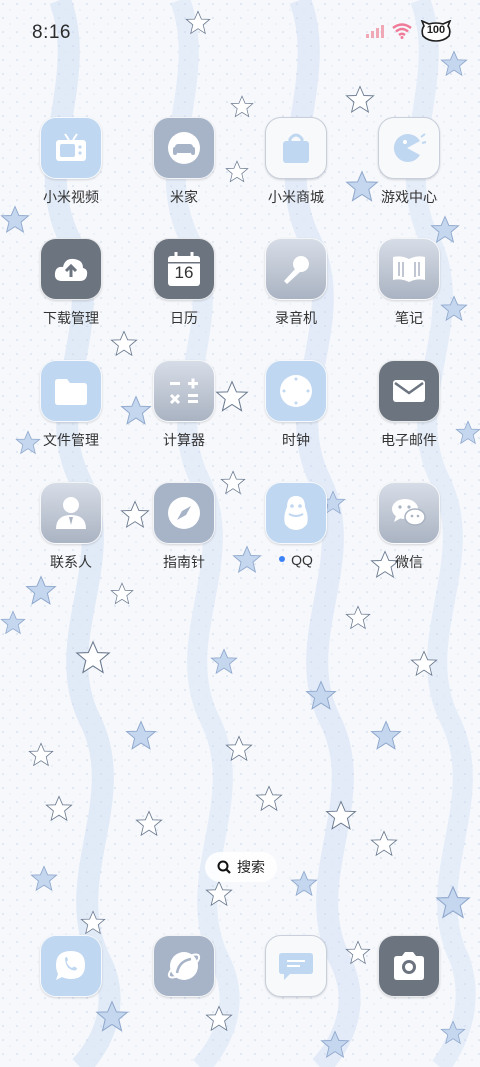  I want to click on battery-level: 100, so click(436, 30).